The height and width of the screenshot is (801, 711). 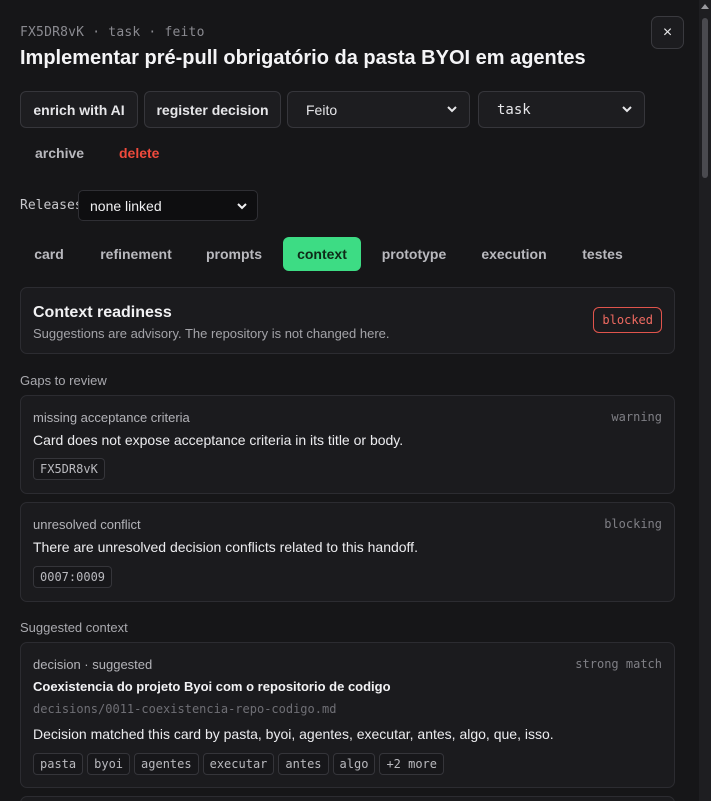 What do you see at coordinates (414, 254) in the screenshot?
I see `tab-prototype: prototype` at bounding box center [414, 254].